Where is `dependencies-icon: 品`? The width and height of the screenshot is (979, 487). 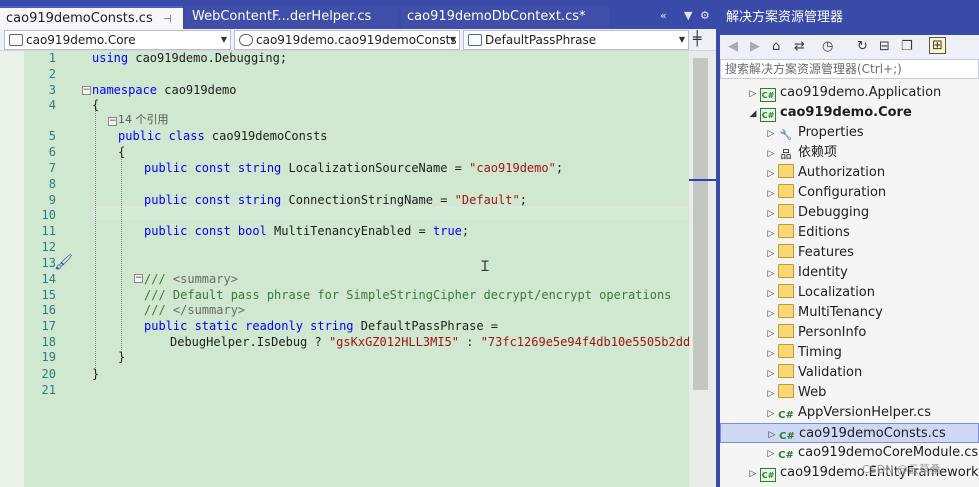
dependencies-icon: 品 is located at coordinates (786, 154).